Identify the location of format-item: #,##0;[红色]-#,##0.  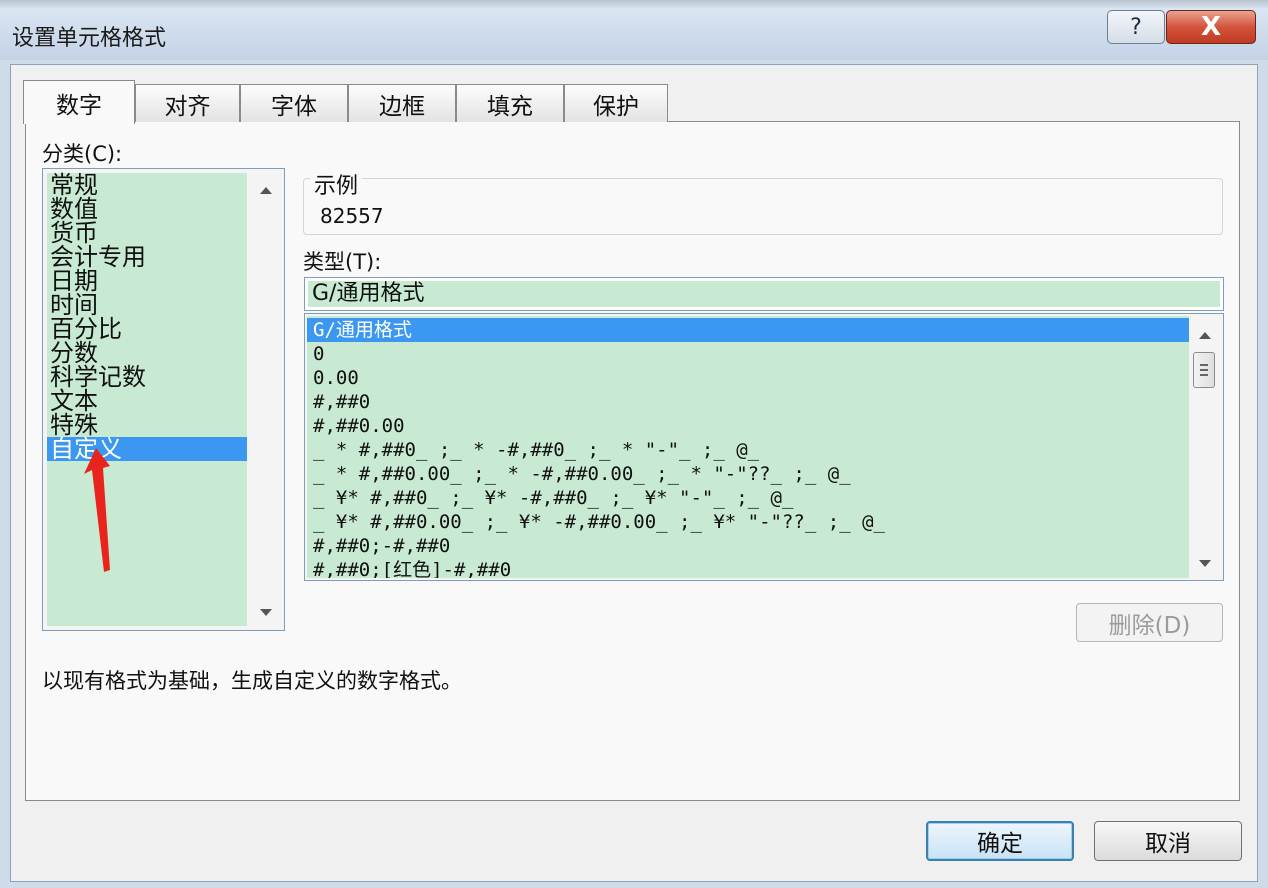
(748, 568).